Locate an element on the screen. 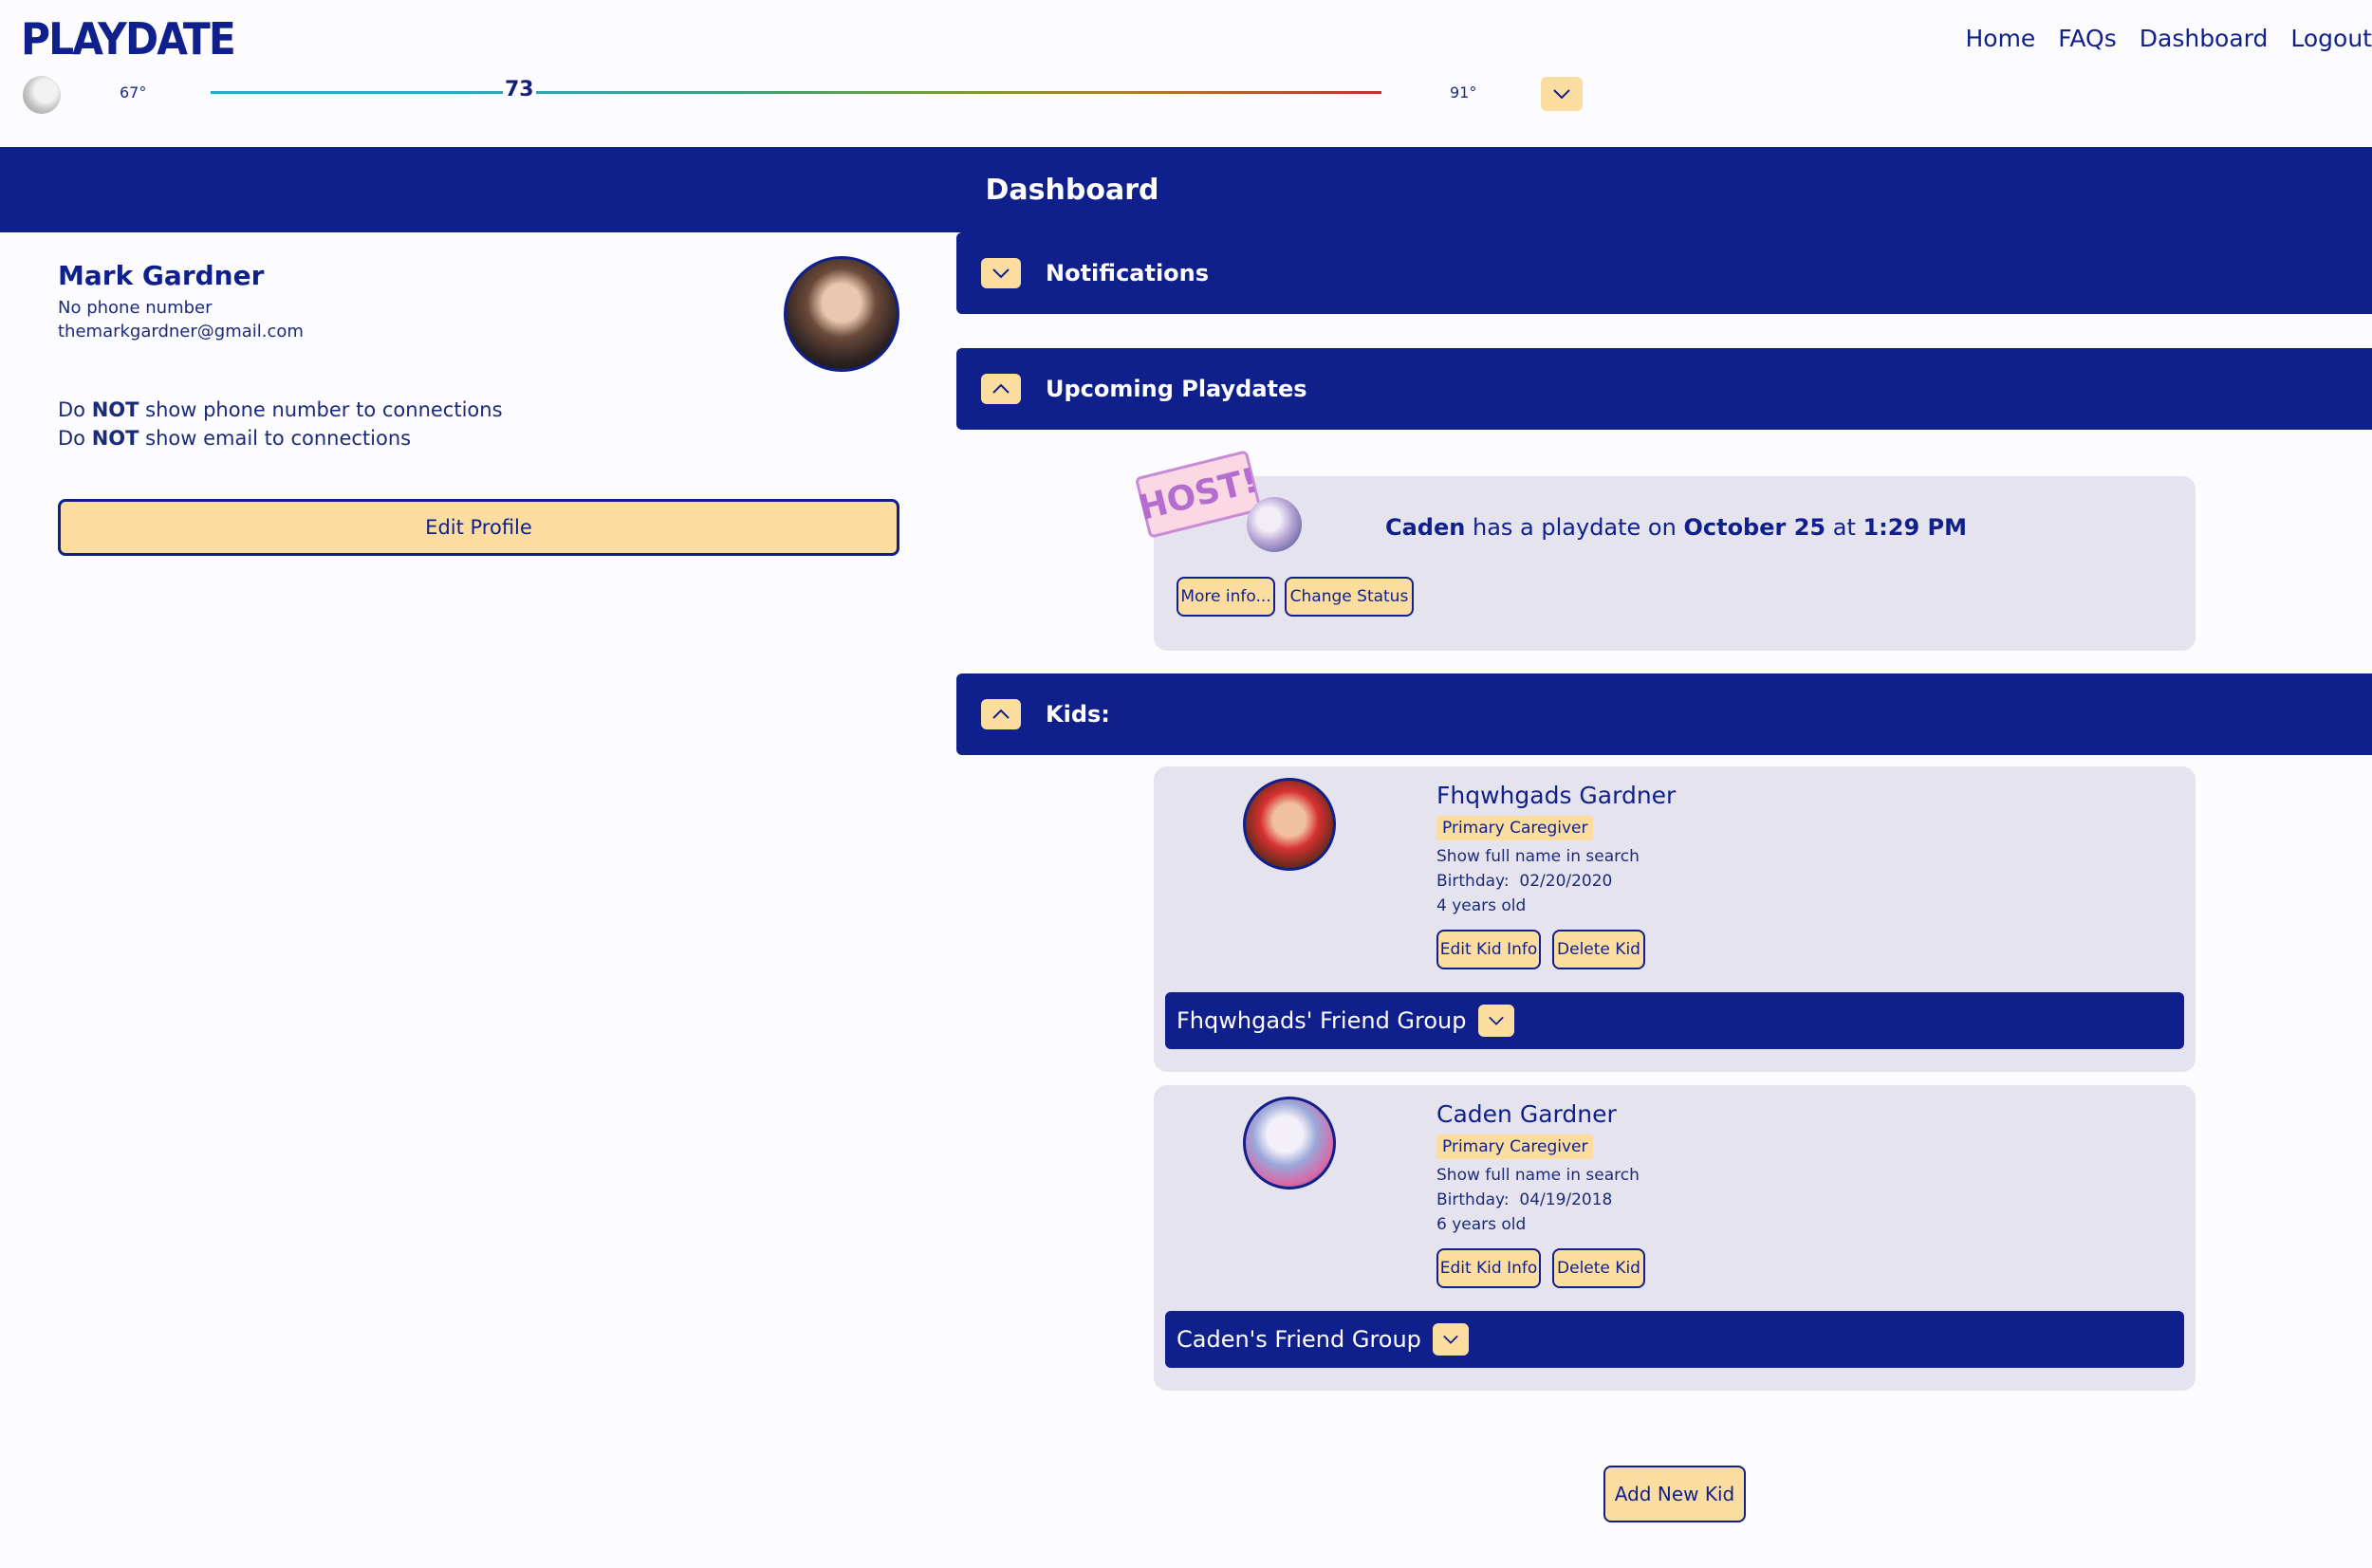  kid-birthday: Birthday: 02/20/2020 is located at coordinates (1524, 882).